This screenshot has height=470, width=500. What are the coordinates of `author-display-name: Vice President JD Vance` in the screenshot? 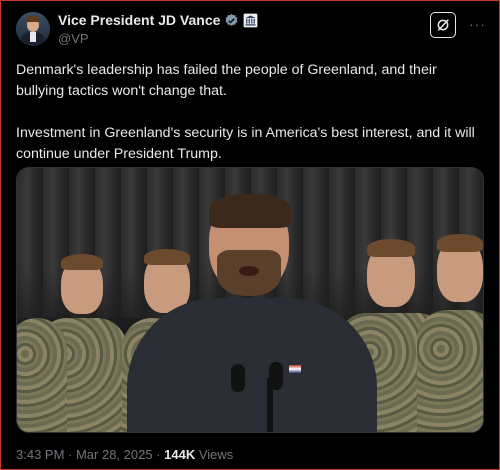 It's located at (139, 20).